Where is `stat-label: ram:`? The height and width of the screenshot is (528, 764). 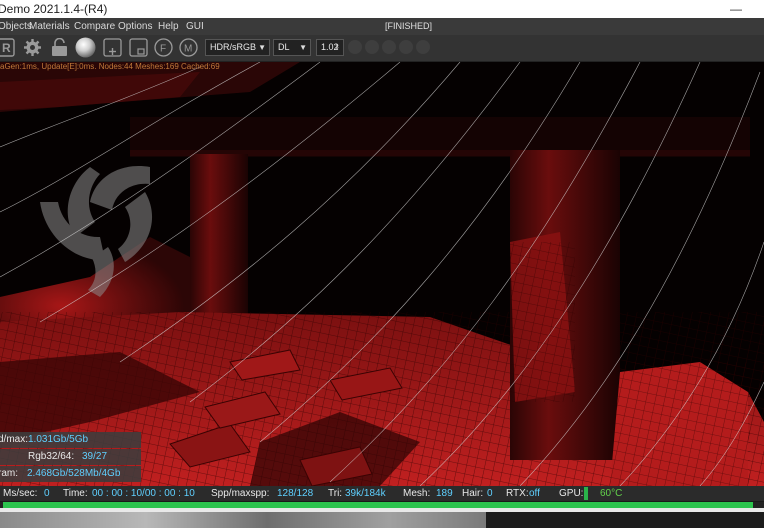 stat-label: ram: is located at coordinates (9, 473).